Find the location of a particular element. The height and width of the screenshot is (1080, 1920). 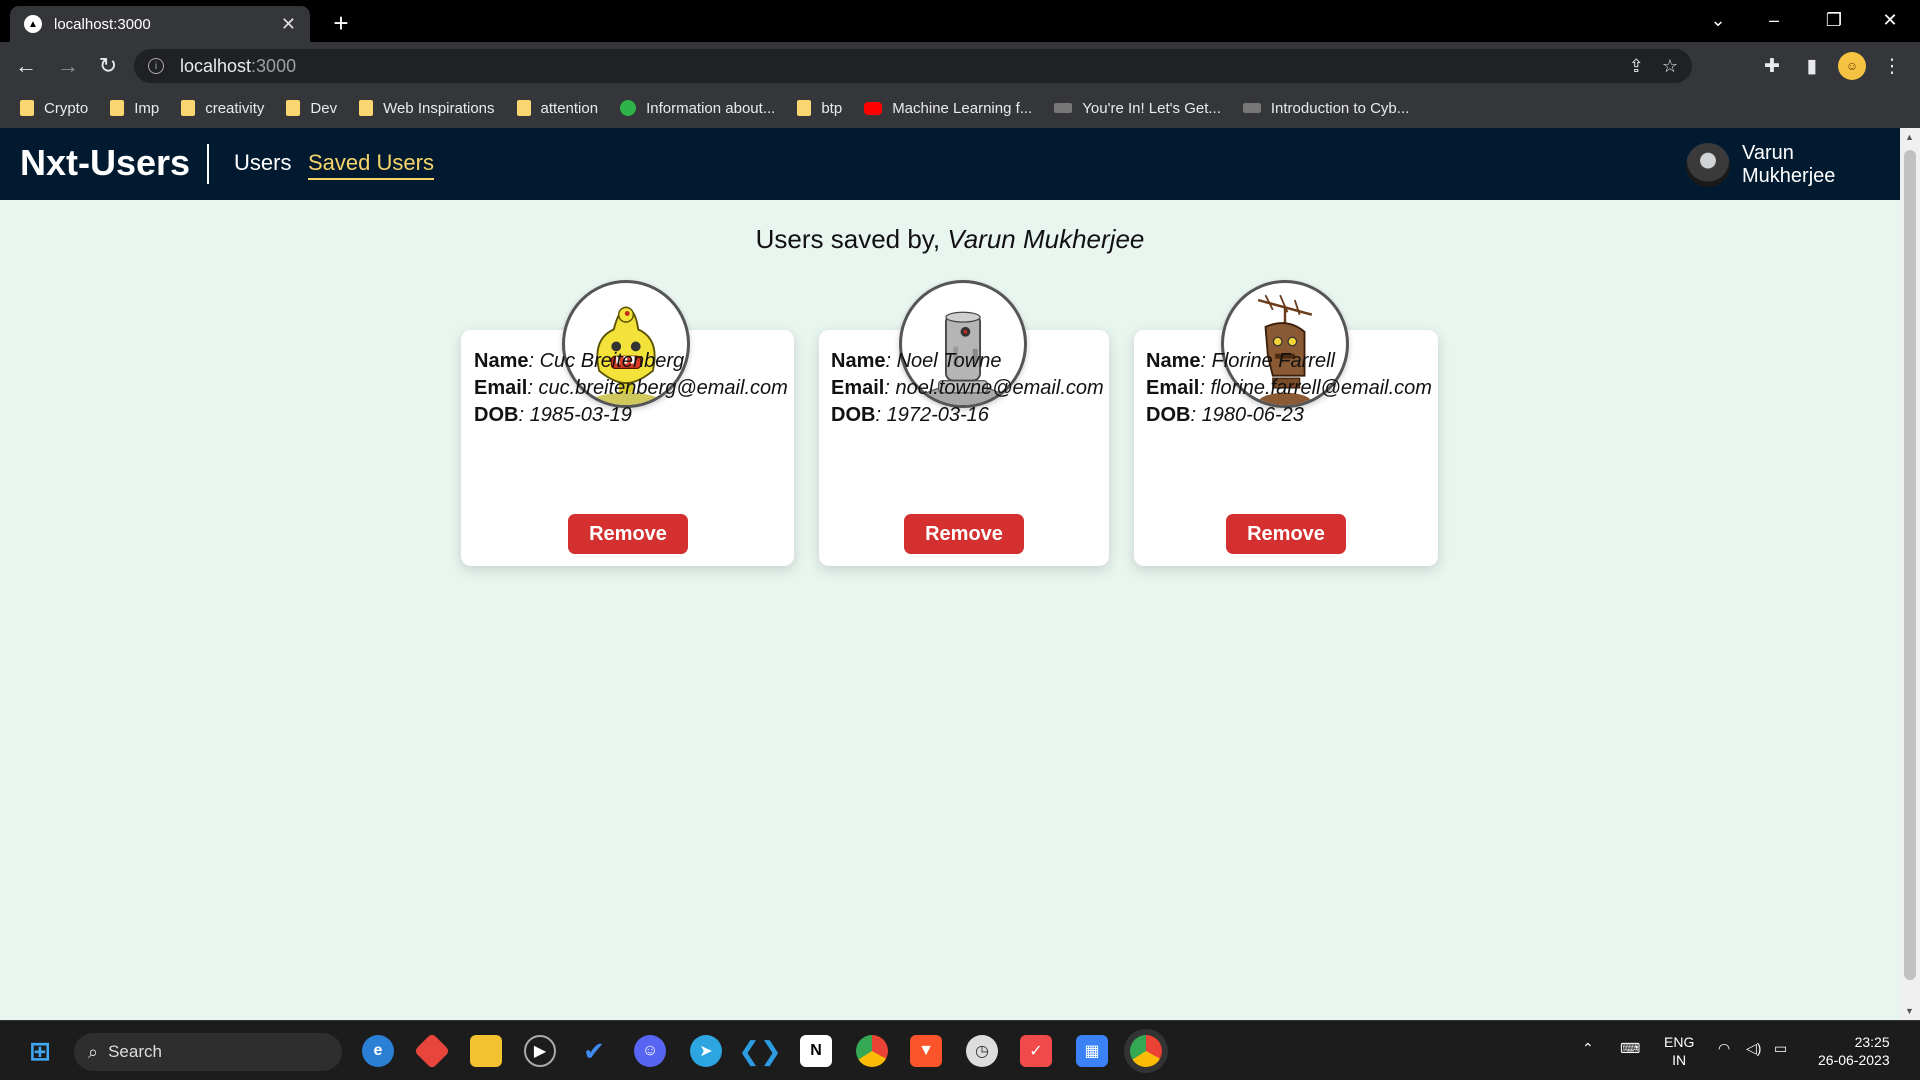

forward-icon: → is located at coordinates (68, 66).